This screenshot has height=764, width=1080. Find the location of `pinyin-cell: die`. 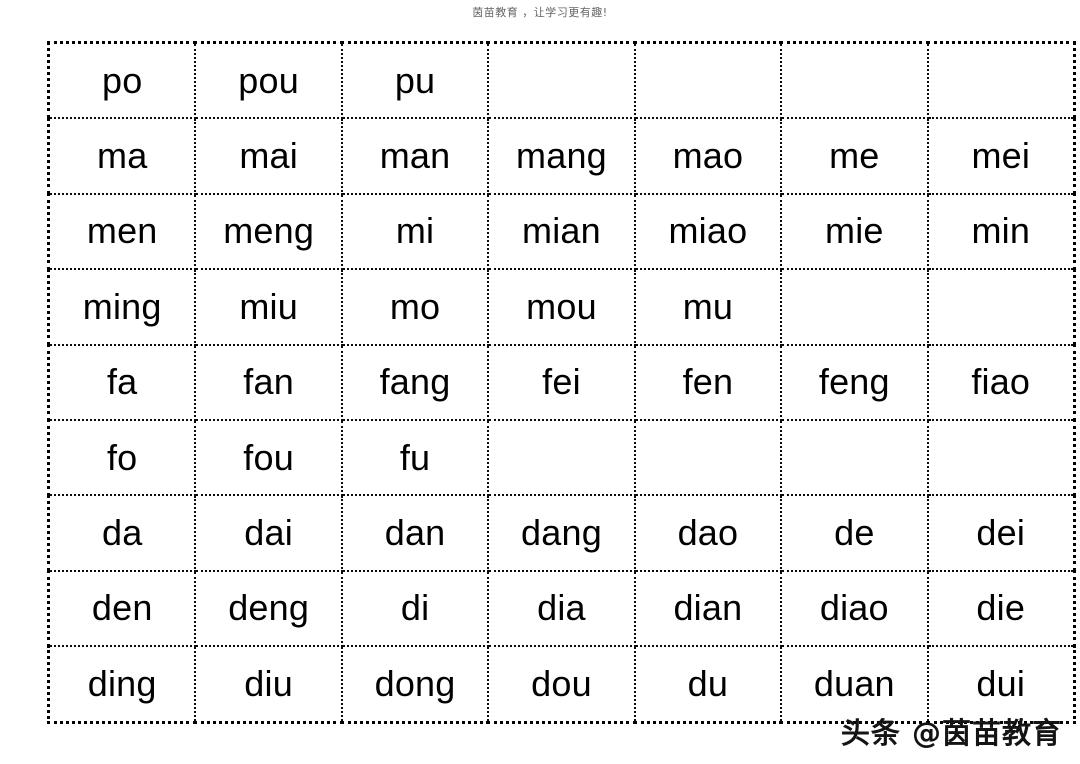

pinyin-cell: die is located at coordinates (1001, 608).